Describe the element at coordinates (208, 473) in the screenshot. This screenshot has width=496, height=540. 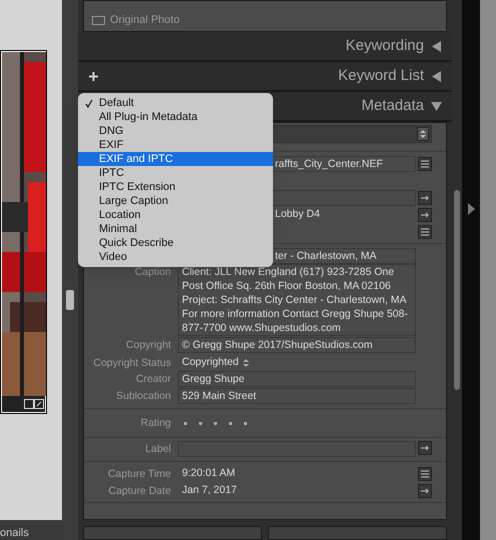
I see `field-value: 9:20:01 AM` at that location.